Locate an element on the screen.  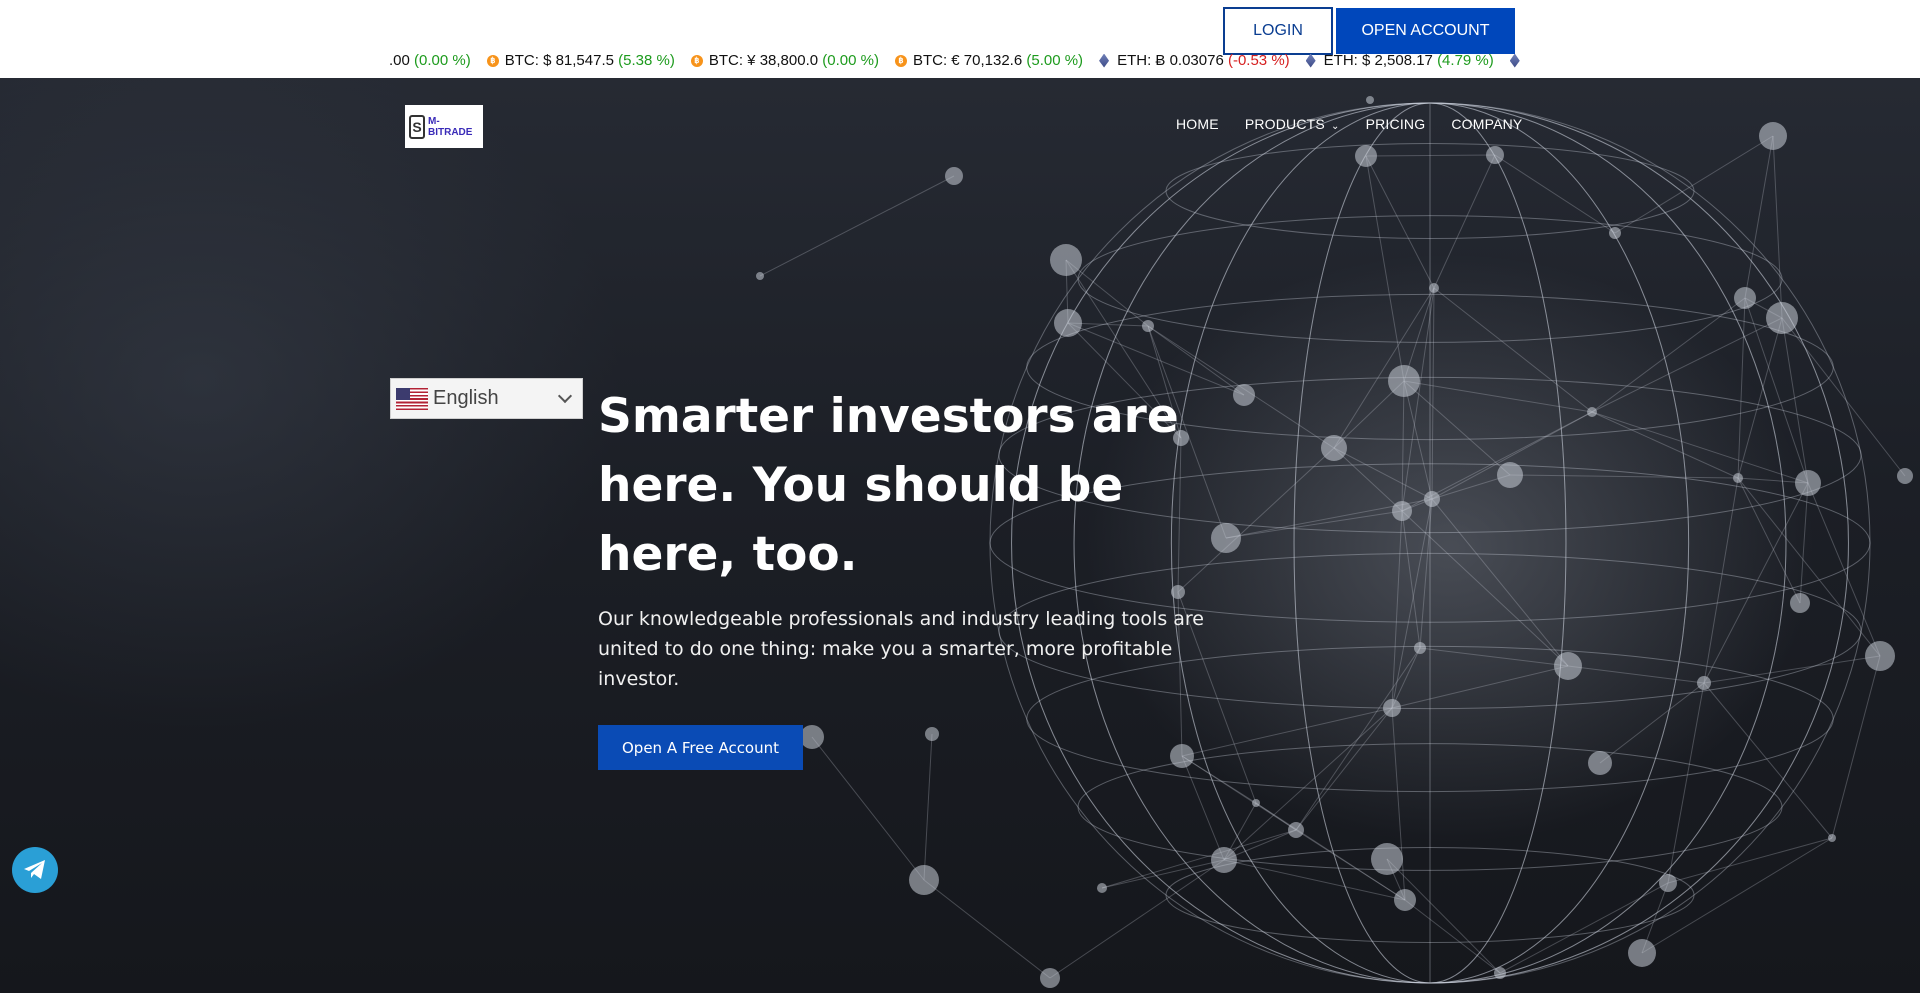
main-nav: HOME PRODUCTS ⌄ PRICING COMPANY is located at coordinates (1362, 124).